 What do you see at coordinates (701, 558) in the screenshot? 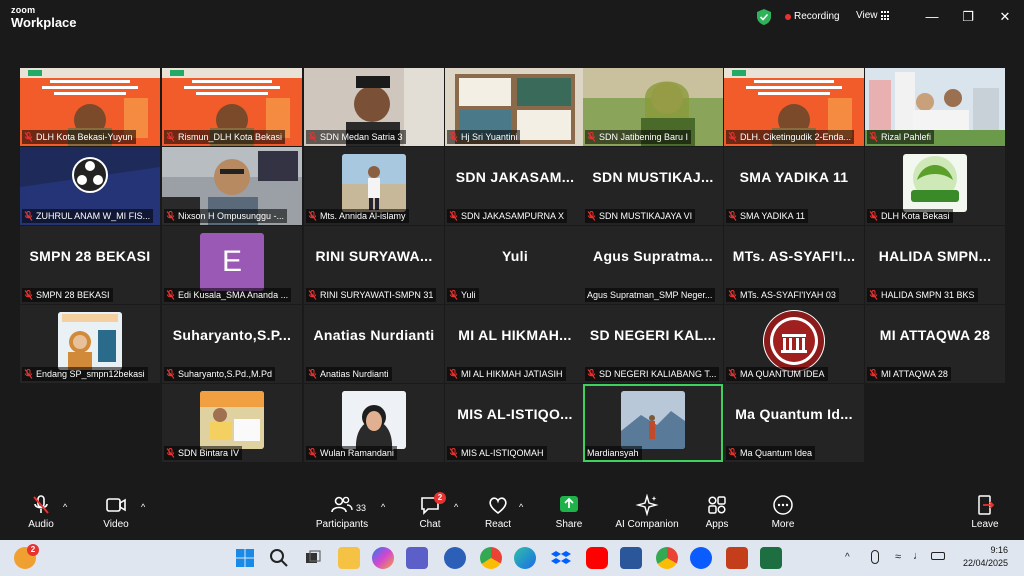
I see `zoom-taskbar-icon` at bounding box center [701, 558].